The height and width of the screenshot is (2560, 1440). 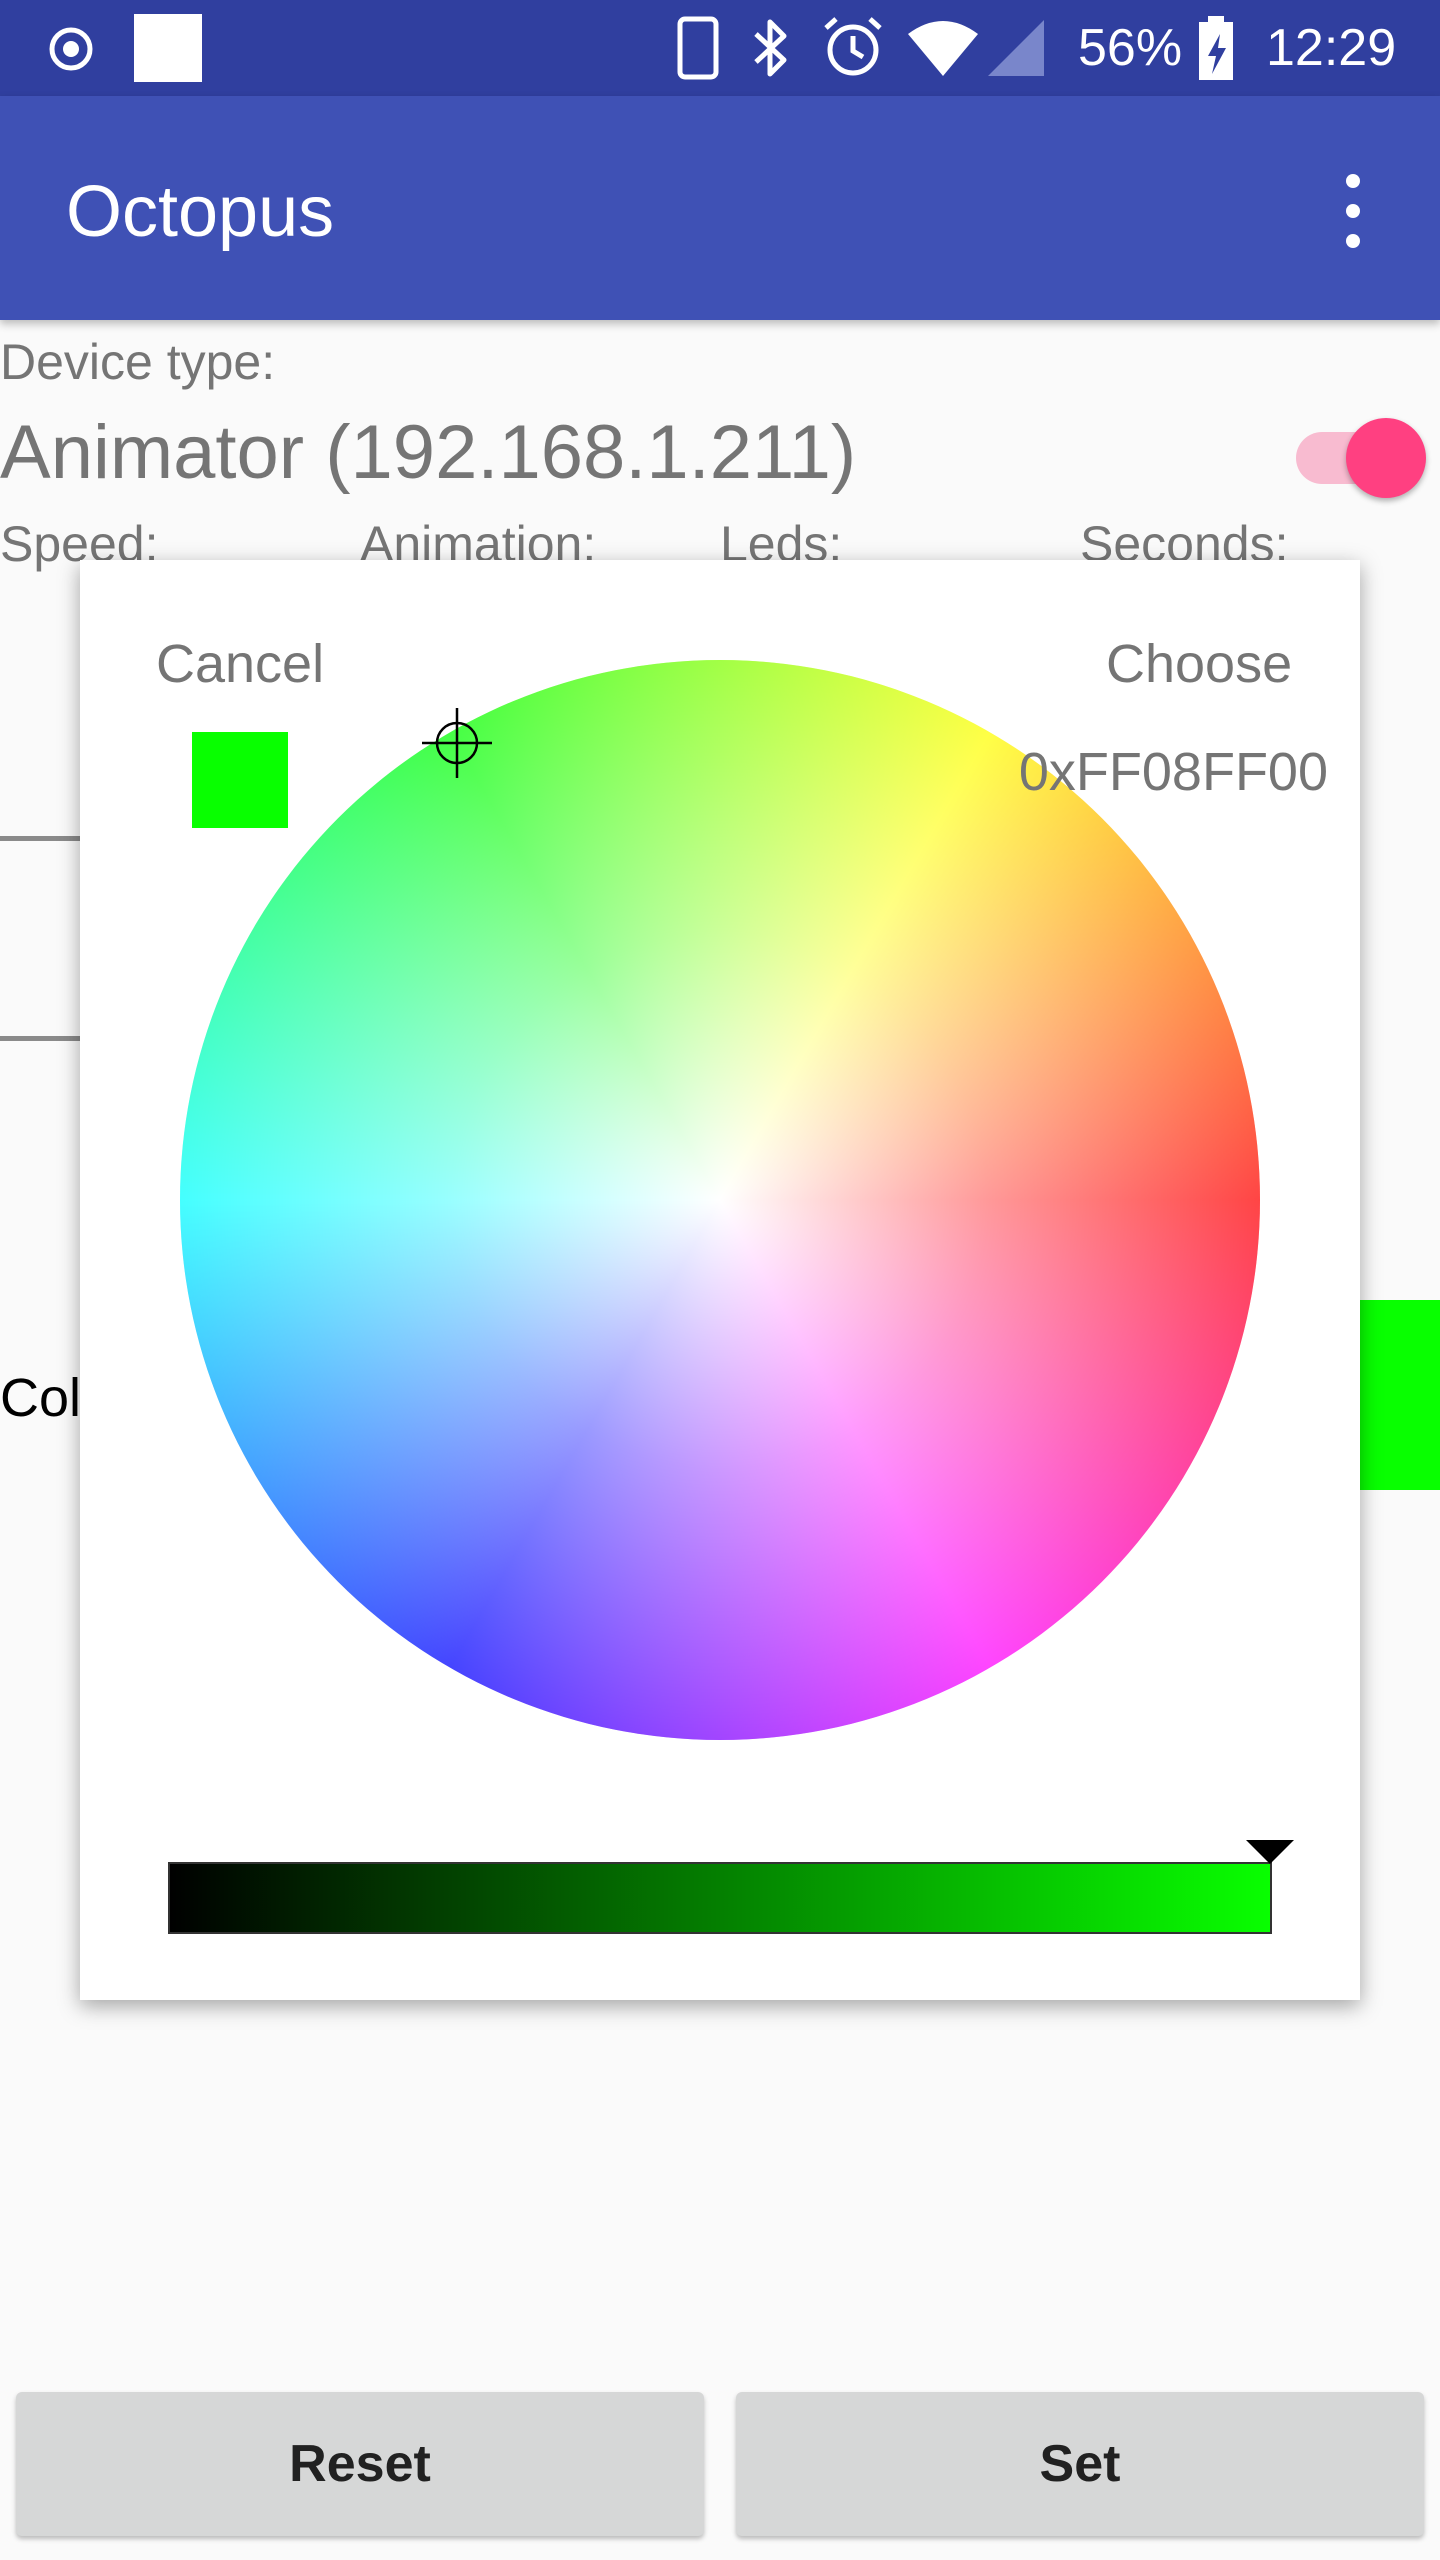 I want to click on color-swatch, so click(x=1400, y=1395).